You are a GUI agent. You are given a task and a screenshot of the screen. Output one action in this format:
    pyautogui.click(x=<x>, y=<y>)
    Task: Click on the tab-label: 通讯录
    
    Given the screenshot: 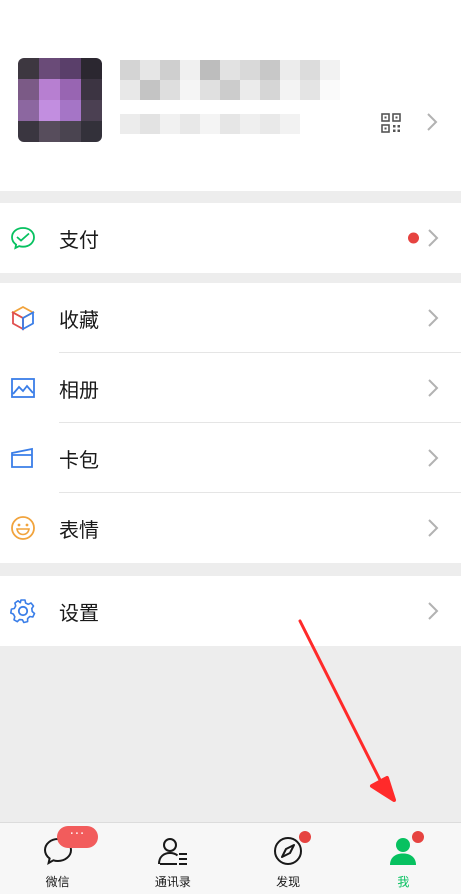 What is the action you would take?
    pyautogui.click(x=172, y=882)
    